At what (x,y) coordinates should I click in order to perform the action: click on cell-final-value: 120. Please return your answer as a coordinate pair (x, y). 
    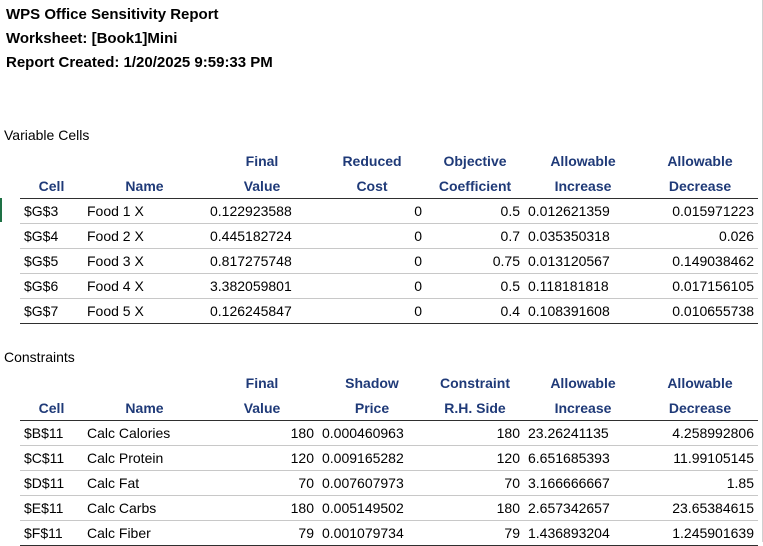
    Looking at the image, I should click on (262, 458).